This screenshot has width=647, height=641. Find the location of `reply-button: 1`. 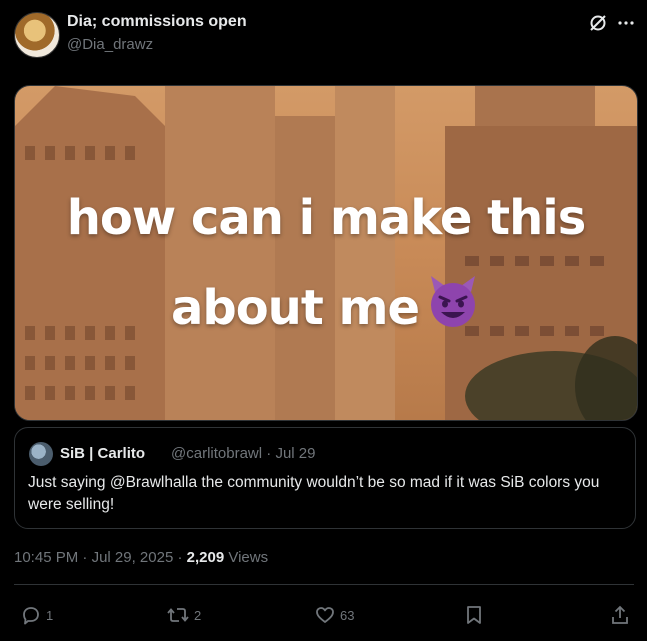

reply-button: 1 is located at coordinates (36, 615).